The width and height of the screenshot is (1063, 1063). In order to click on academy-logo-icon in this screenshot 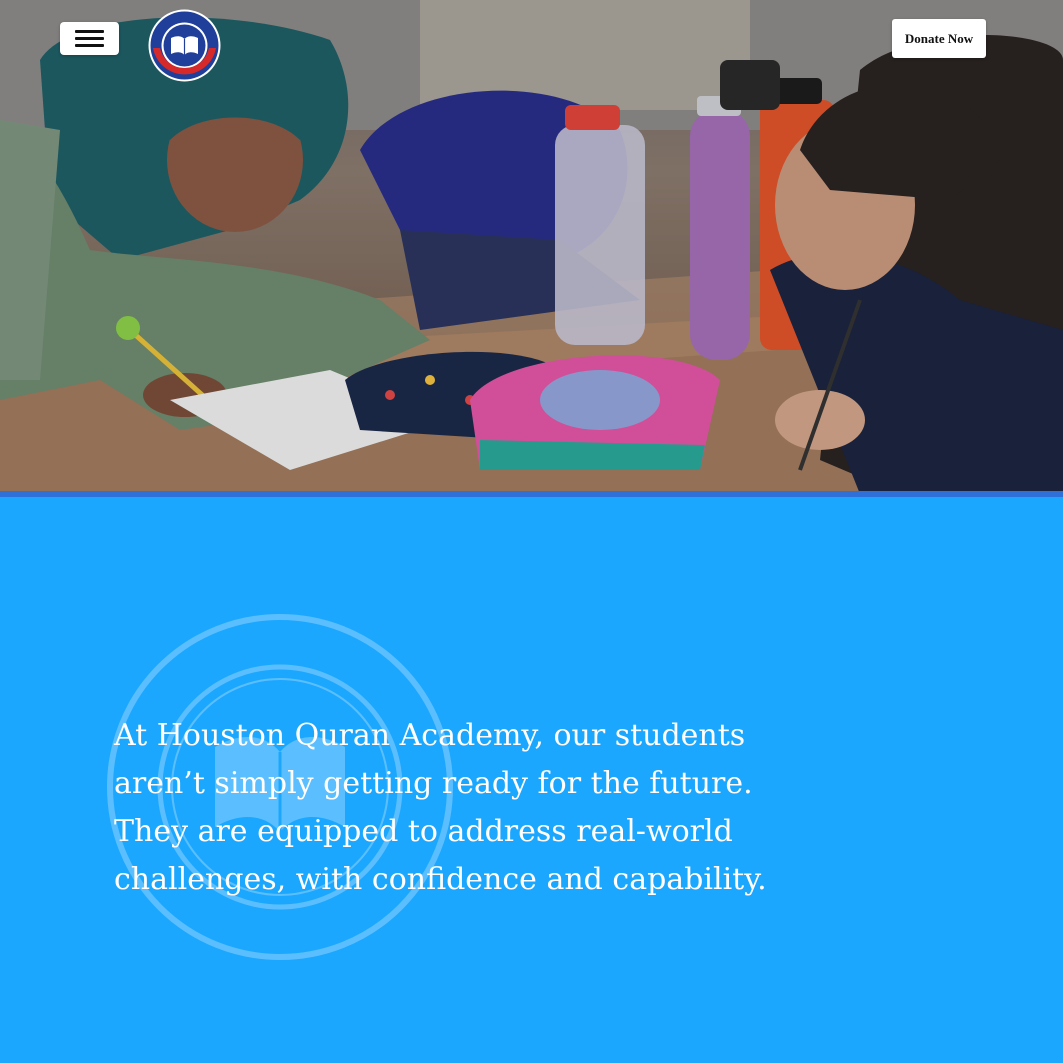, I will do `click(184, 45)`.